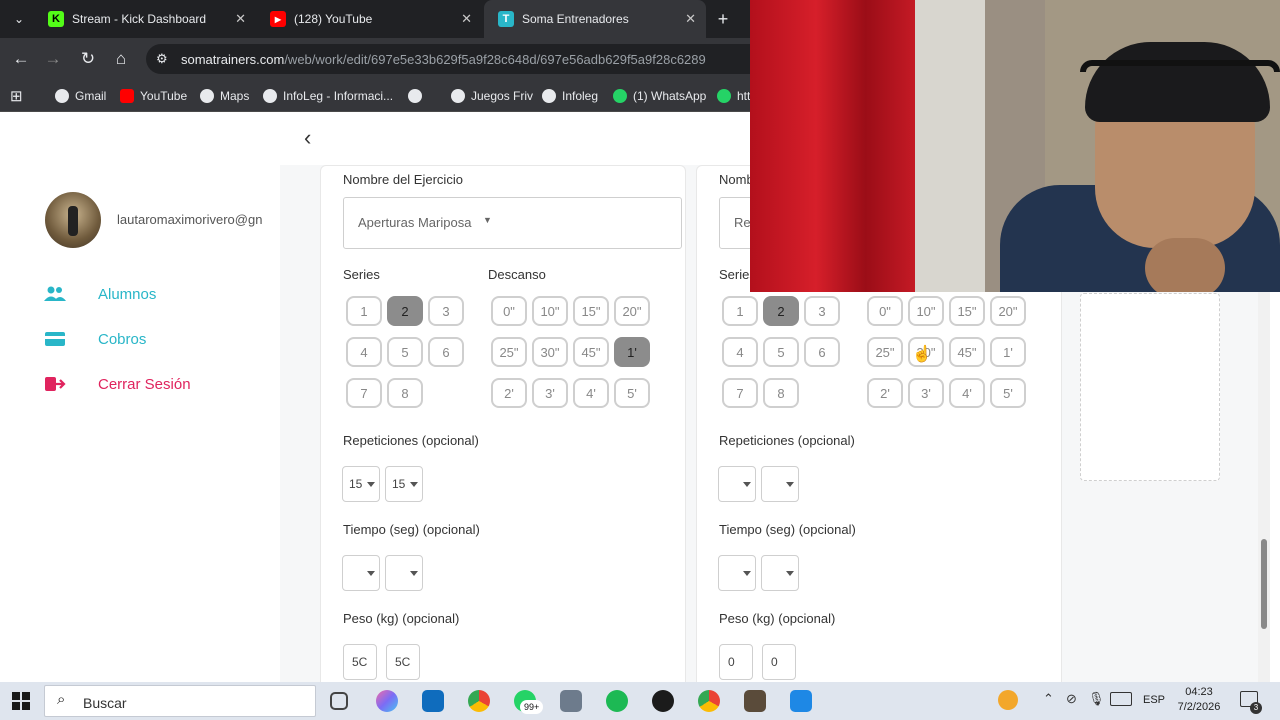  What do you see at coordinates (21, 59) in the screenshot?
I see `back-icon: ←` at bounding box center [21, 59].